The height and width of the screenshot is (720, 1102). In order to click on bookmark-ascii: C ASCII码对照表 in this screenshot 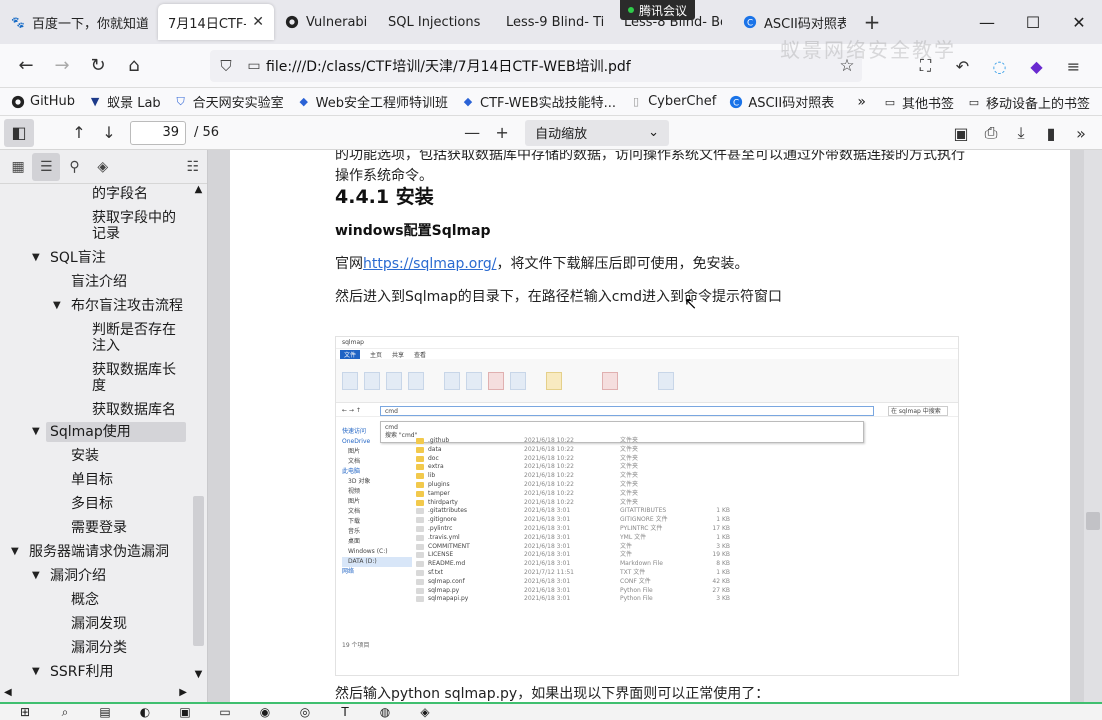, I will do `click(781, 101)`.